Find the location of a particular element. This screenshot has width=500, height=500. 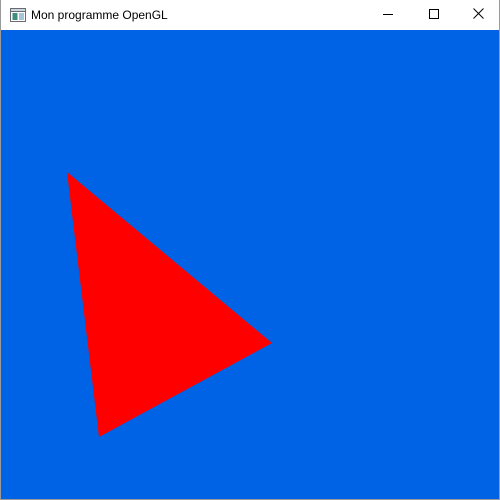

application-window-icon is located at coordinates (18, 15).